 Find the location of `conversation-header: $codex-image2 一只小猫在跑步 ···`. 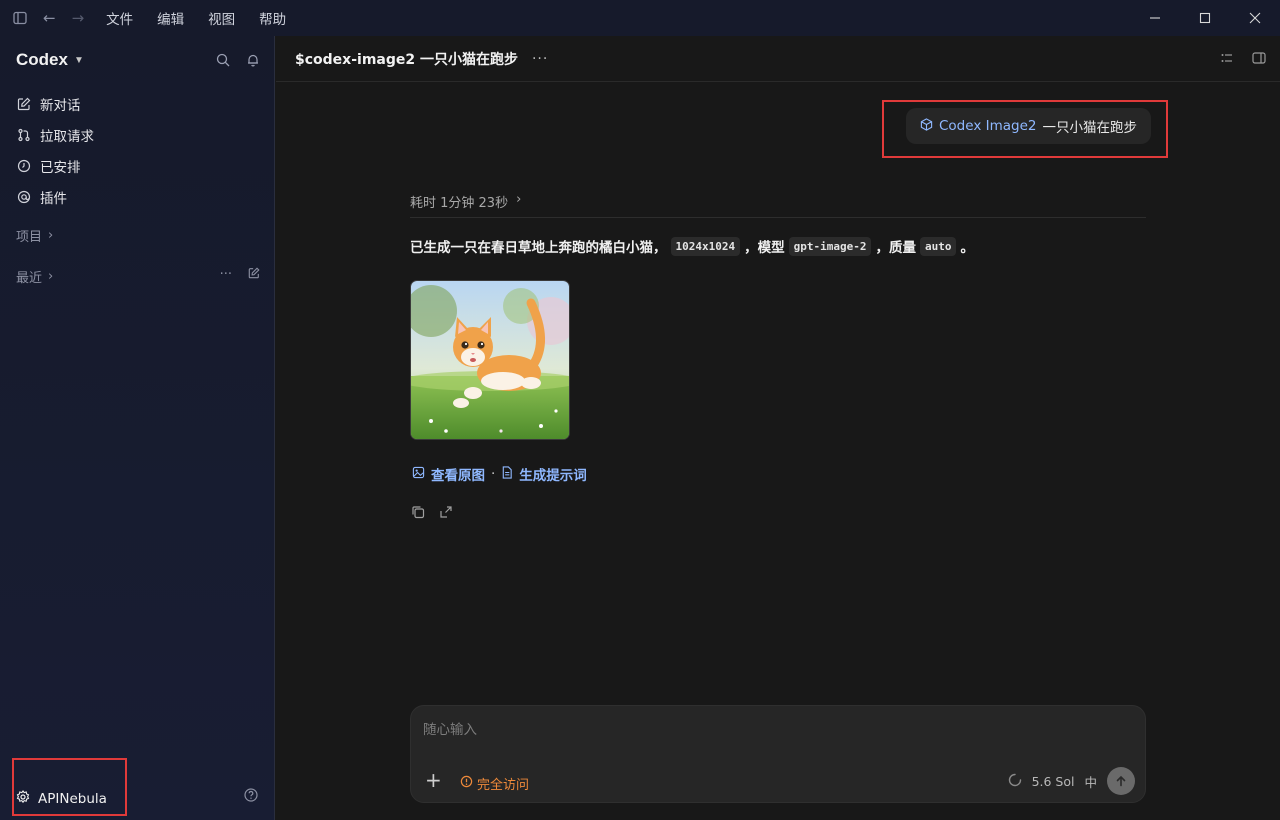

conversation-header: $codex-image2 一只小猫在跑步 ··· is located at coordinates (778, 59).